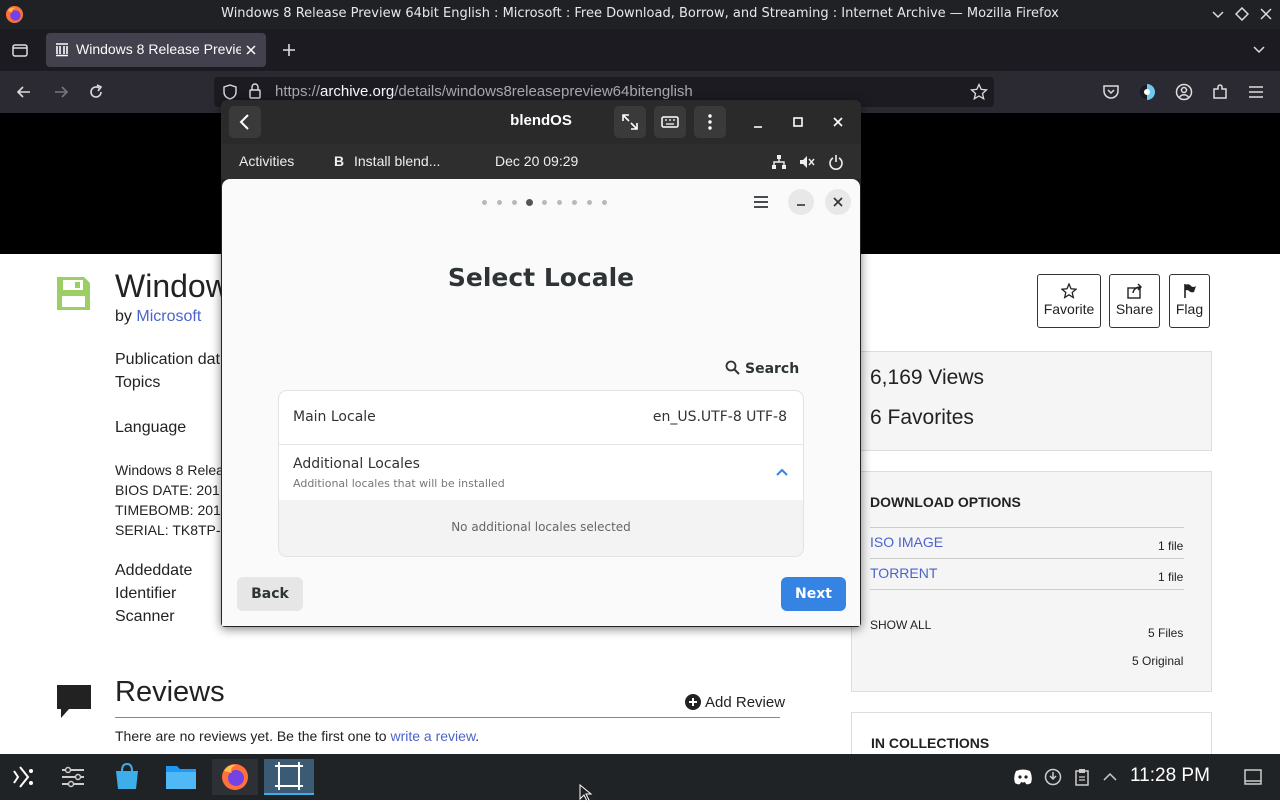 The width and height of the screenshot is (1280, 802). I want to click on reload-icon, so click(96, 92).